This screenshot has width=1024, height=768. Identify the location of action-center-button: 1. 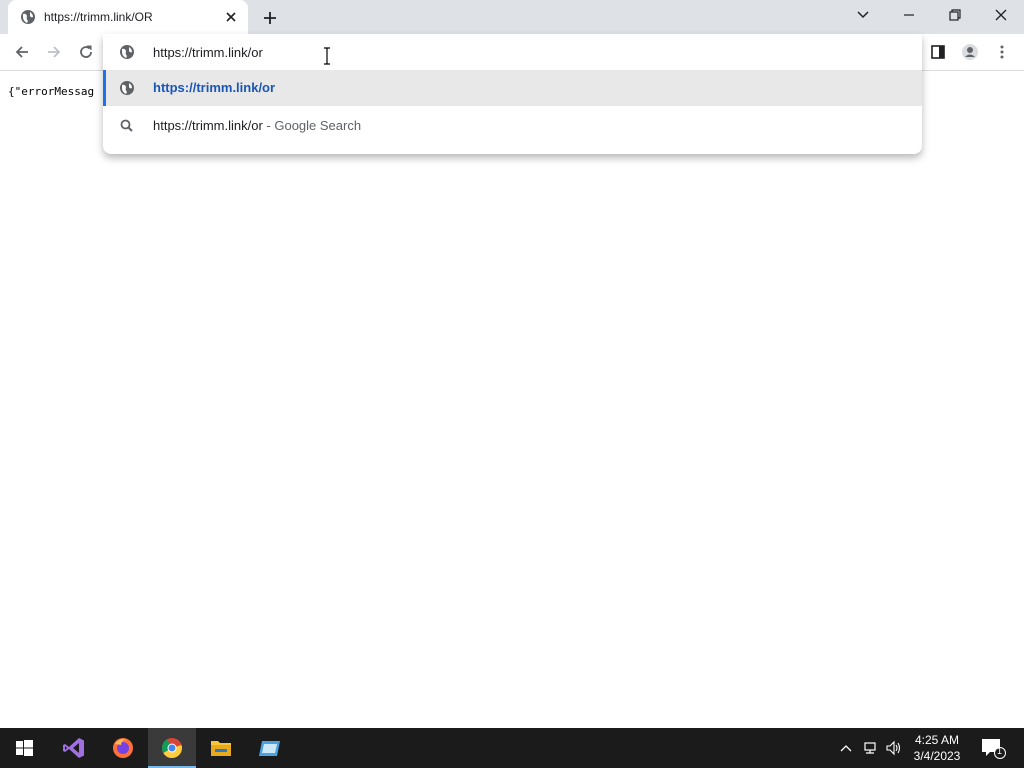
(993, 748).